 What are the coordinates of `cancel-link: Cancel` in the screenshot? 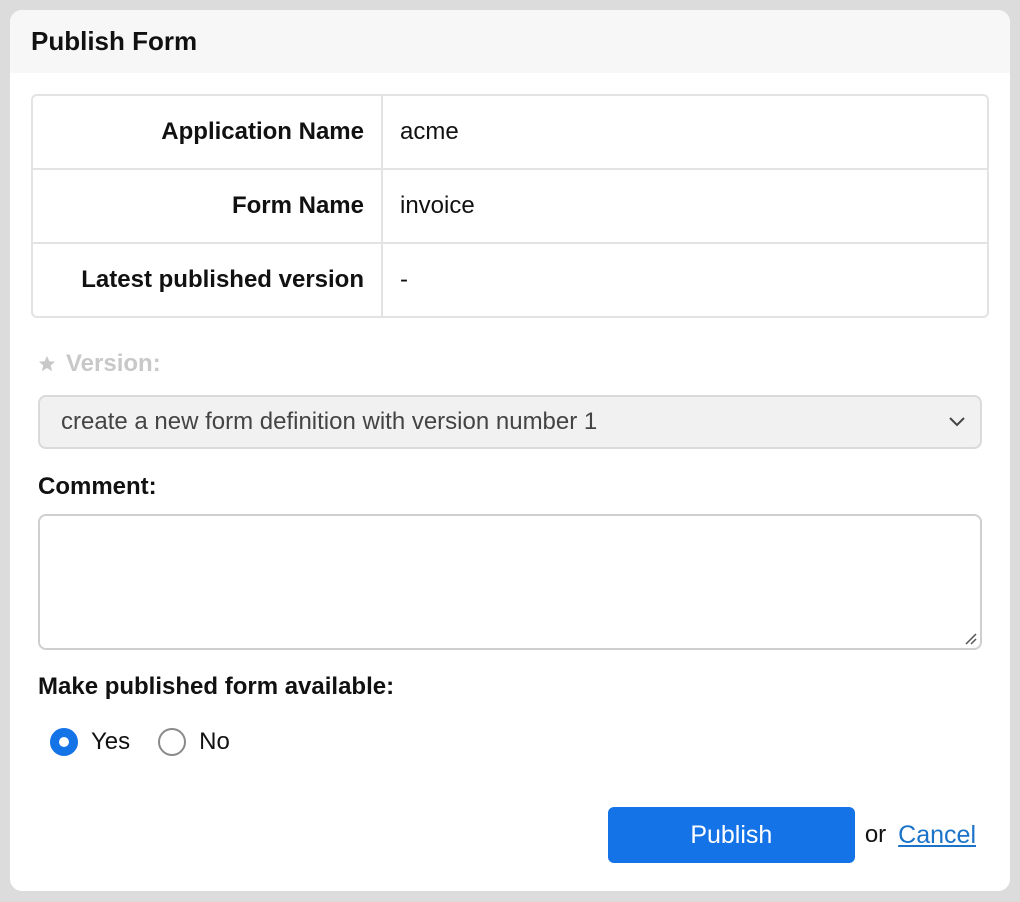 It's located at (937, 835).